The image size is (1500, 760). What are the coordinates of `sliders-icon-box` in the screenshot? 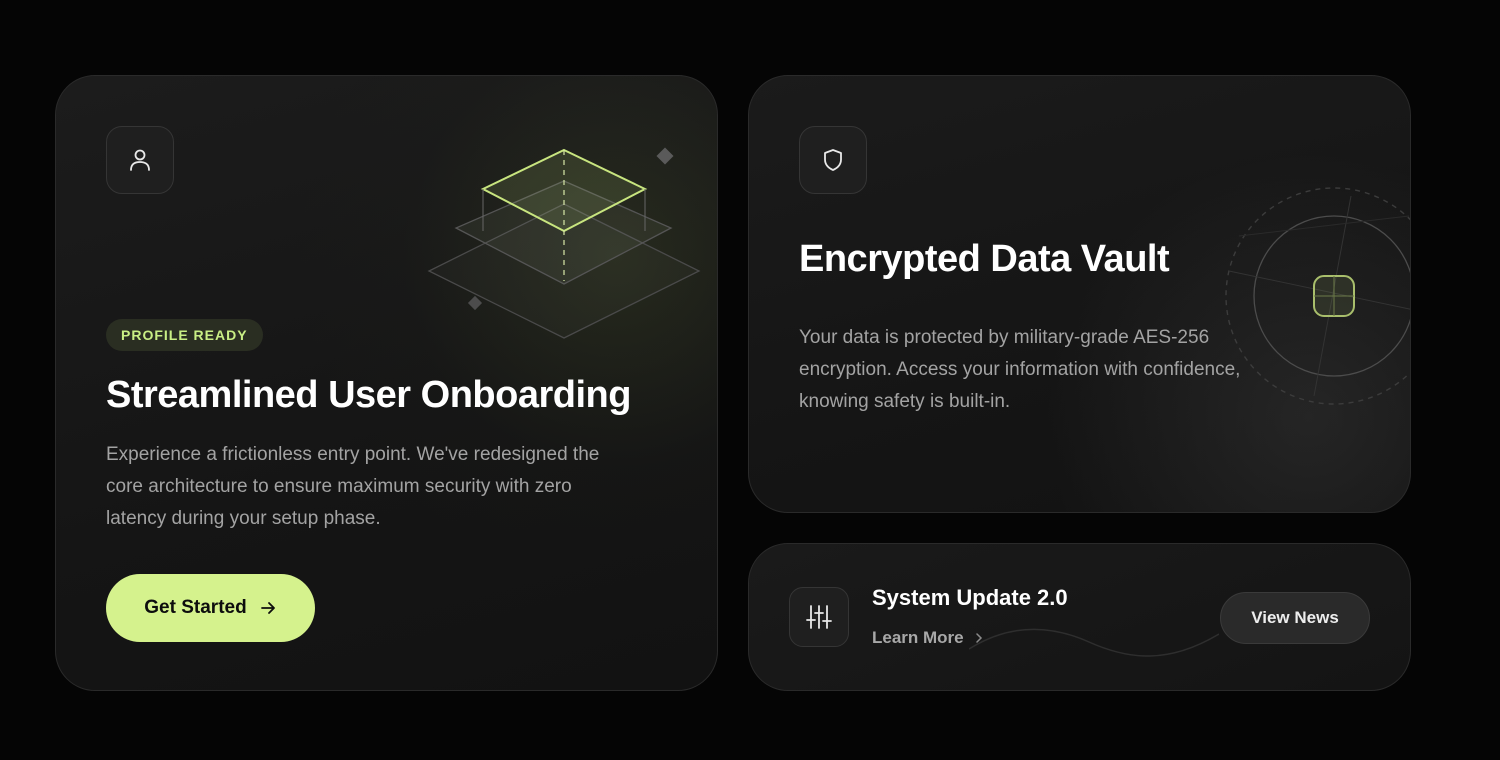 It's located at (819, 617).